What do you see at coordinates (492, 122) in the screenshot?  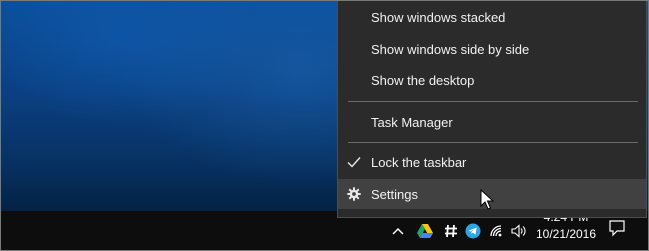 I see `menu-item-task-manager: Task Manager` at bounding box center [492, 122].